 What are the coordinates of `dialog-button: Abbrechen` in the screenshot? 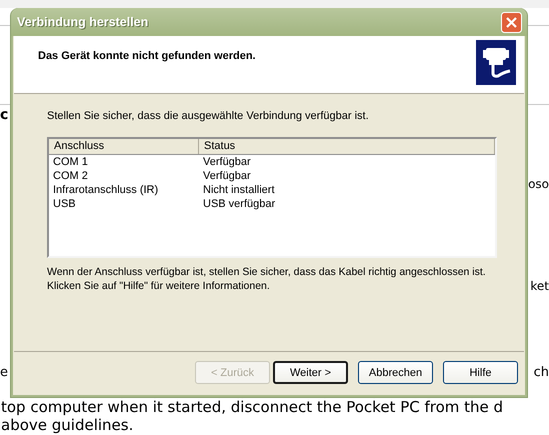 It's located at (395, 372).